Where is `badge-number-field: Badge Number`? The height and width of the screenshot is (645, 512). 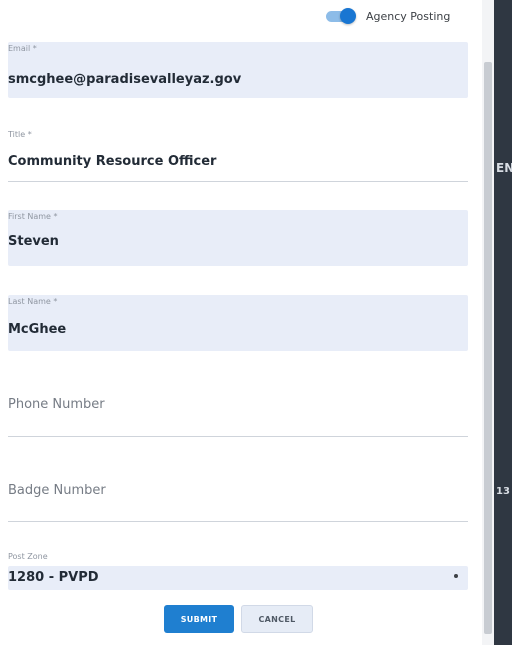 badge-number-field: Badge Number is located at coordinates (238, 503).